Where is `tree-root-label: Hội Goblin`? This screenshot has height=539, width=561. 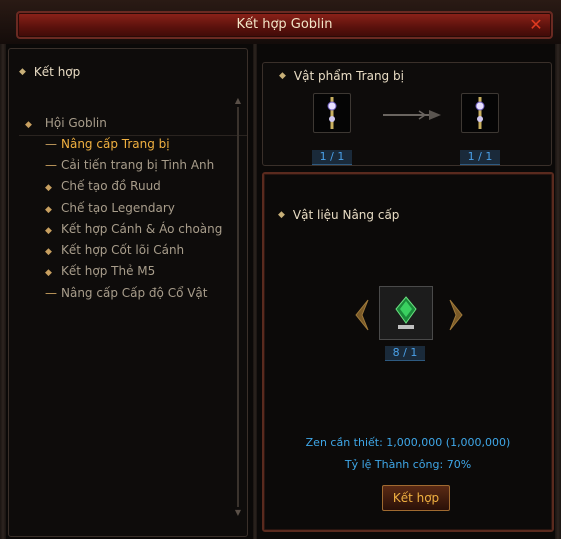 tree-root-label: Hội Goblin is located at coordinates (75, 123).